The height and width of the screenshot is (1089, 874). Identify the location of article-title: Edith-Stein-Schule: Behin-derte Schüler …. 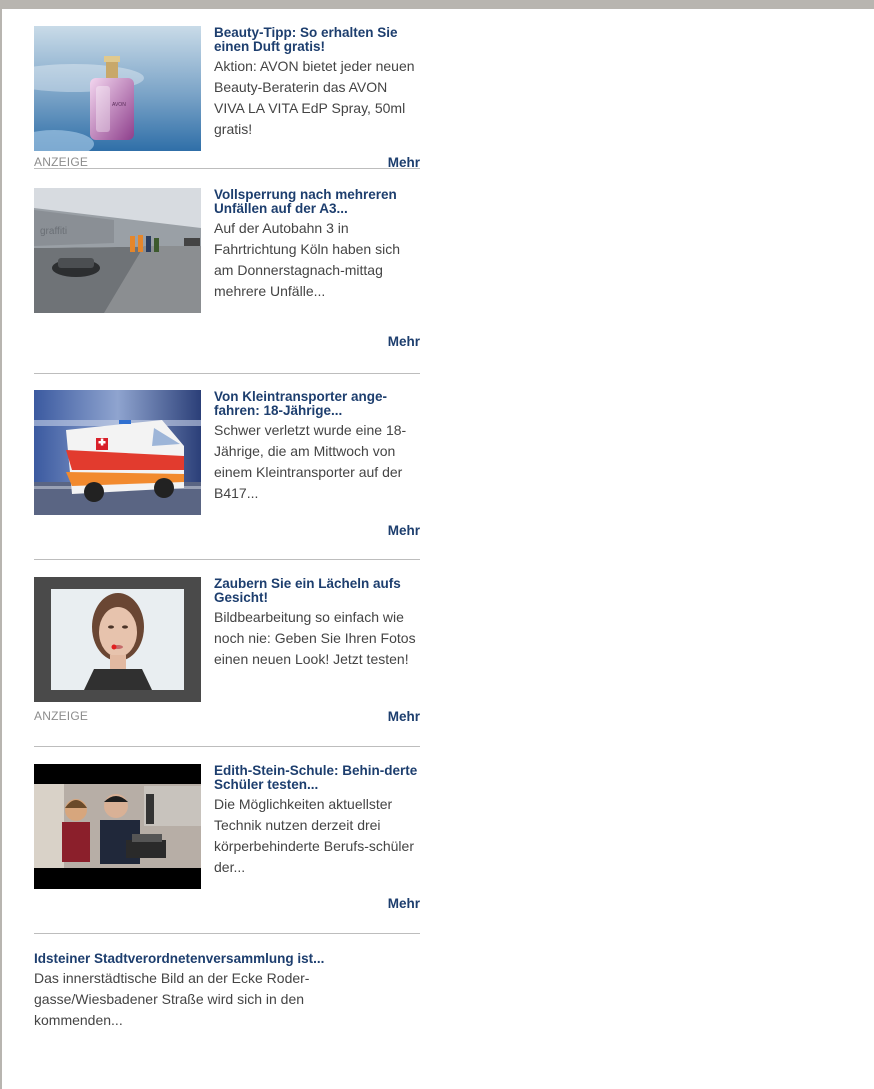
(317, 778).